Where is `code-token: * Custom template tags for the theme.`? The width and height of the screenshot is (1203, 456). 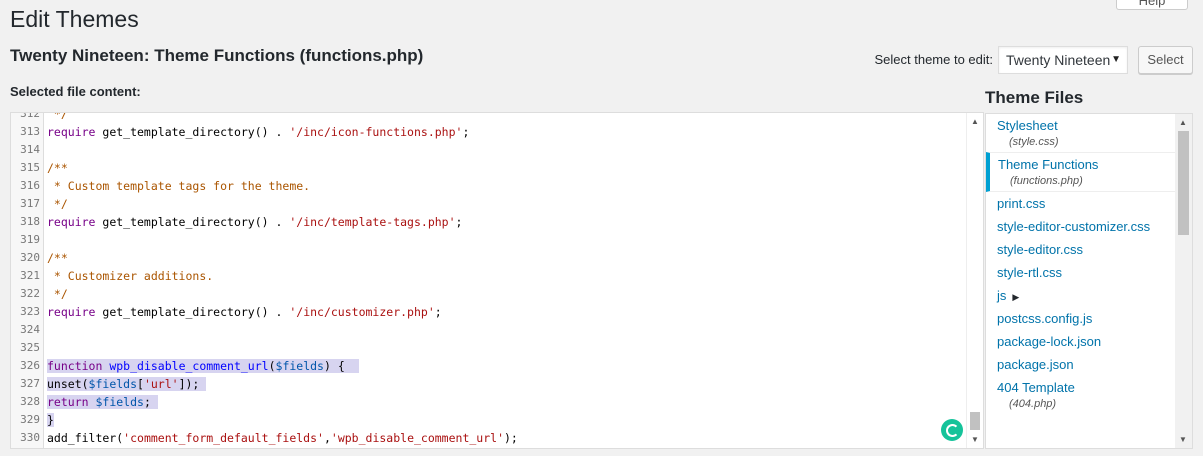
code-token: * Custom template tags for the theme. is located at coordinates (179, 186).